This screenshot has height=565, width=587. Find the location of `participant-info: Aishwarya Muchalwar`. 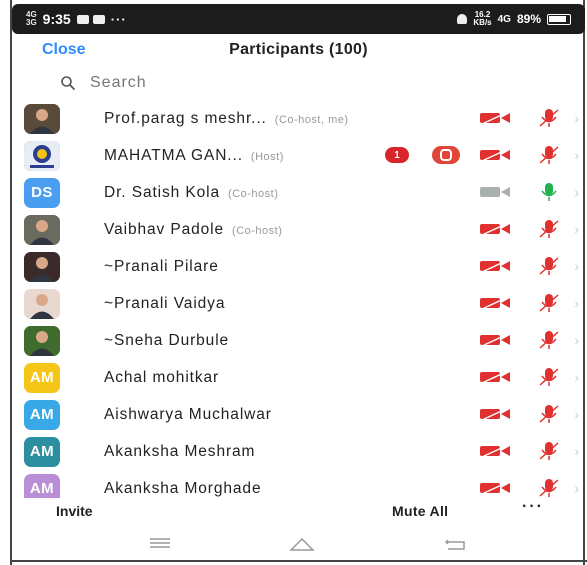

participant-info: Aishwarya Muchalwar is located at coordinates (279, 415).